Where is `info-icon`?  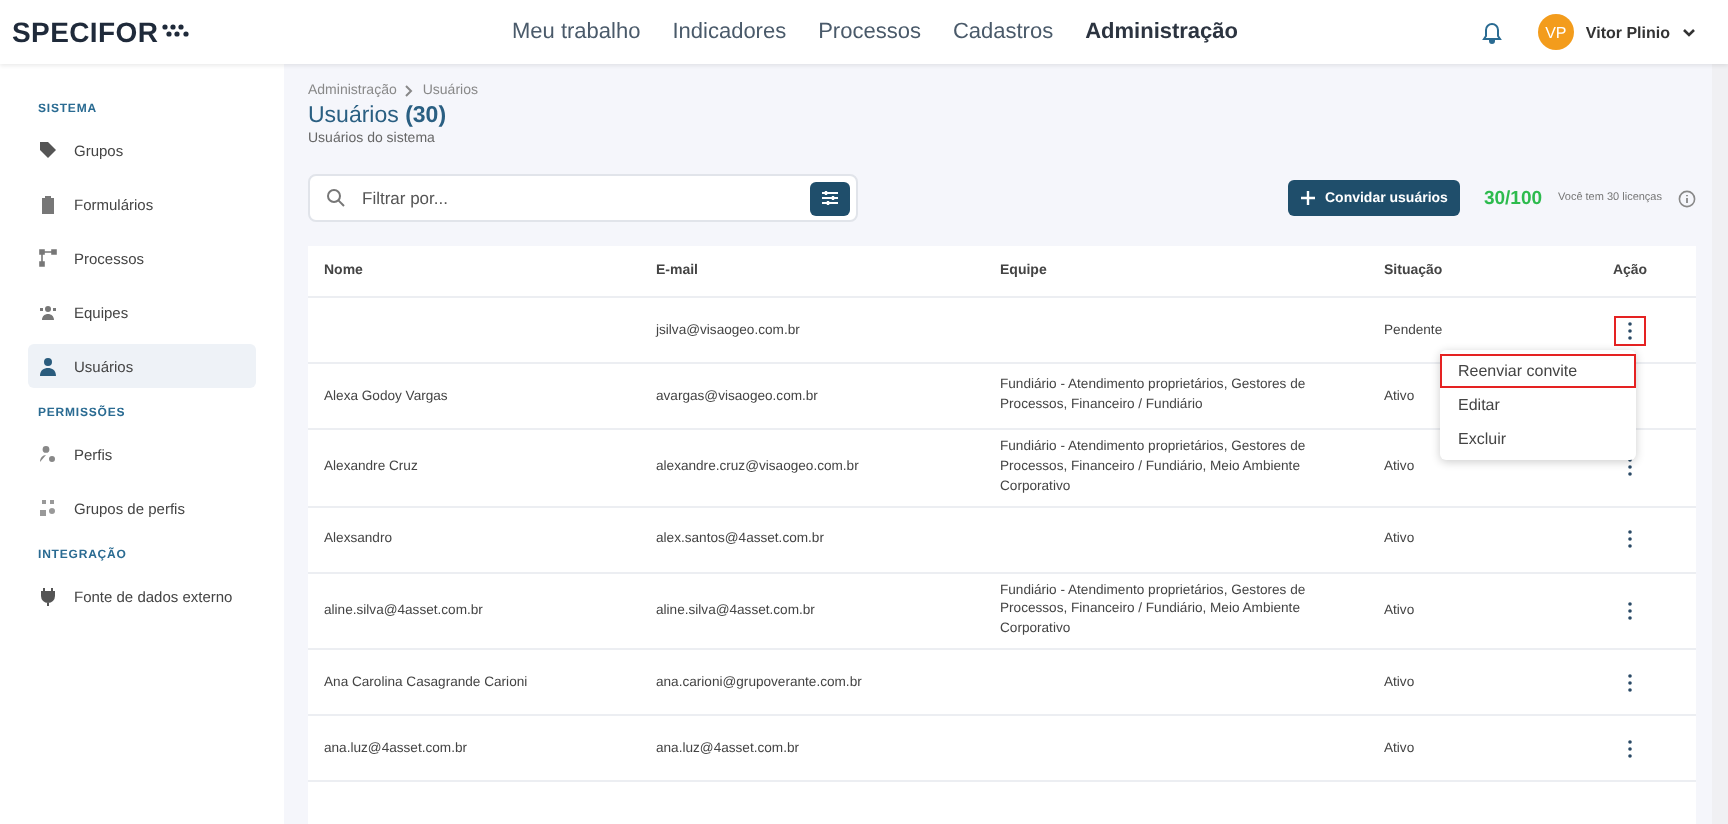 info-icon is located at coordinates (1687, 198).